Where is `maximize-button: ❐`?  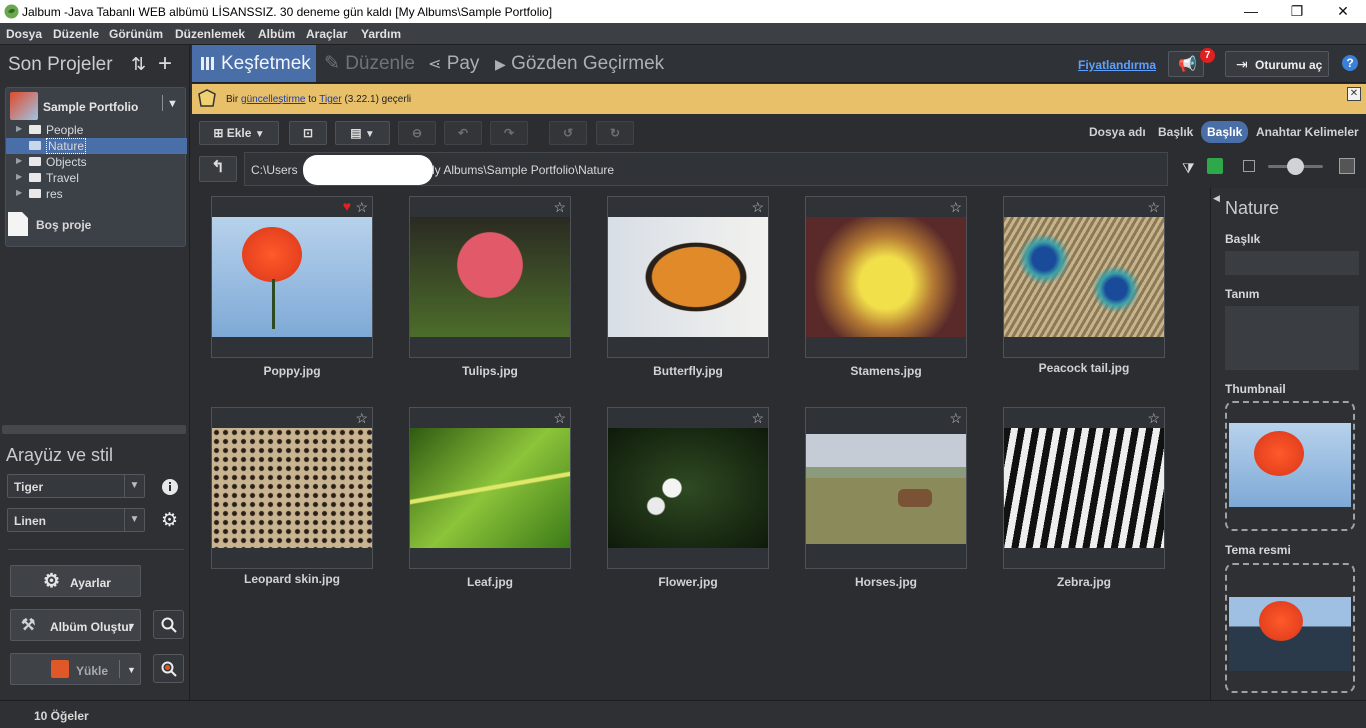
maximize-button: ❐ is located at coordinates (1297, 11).